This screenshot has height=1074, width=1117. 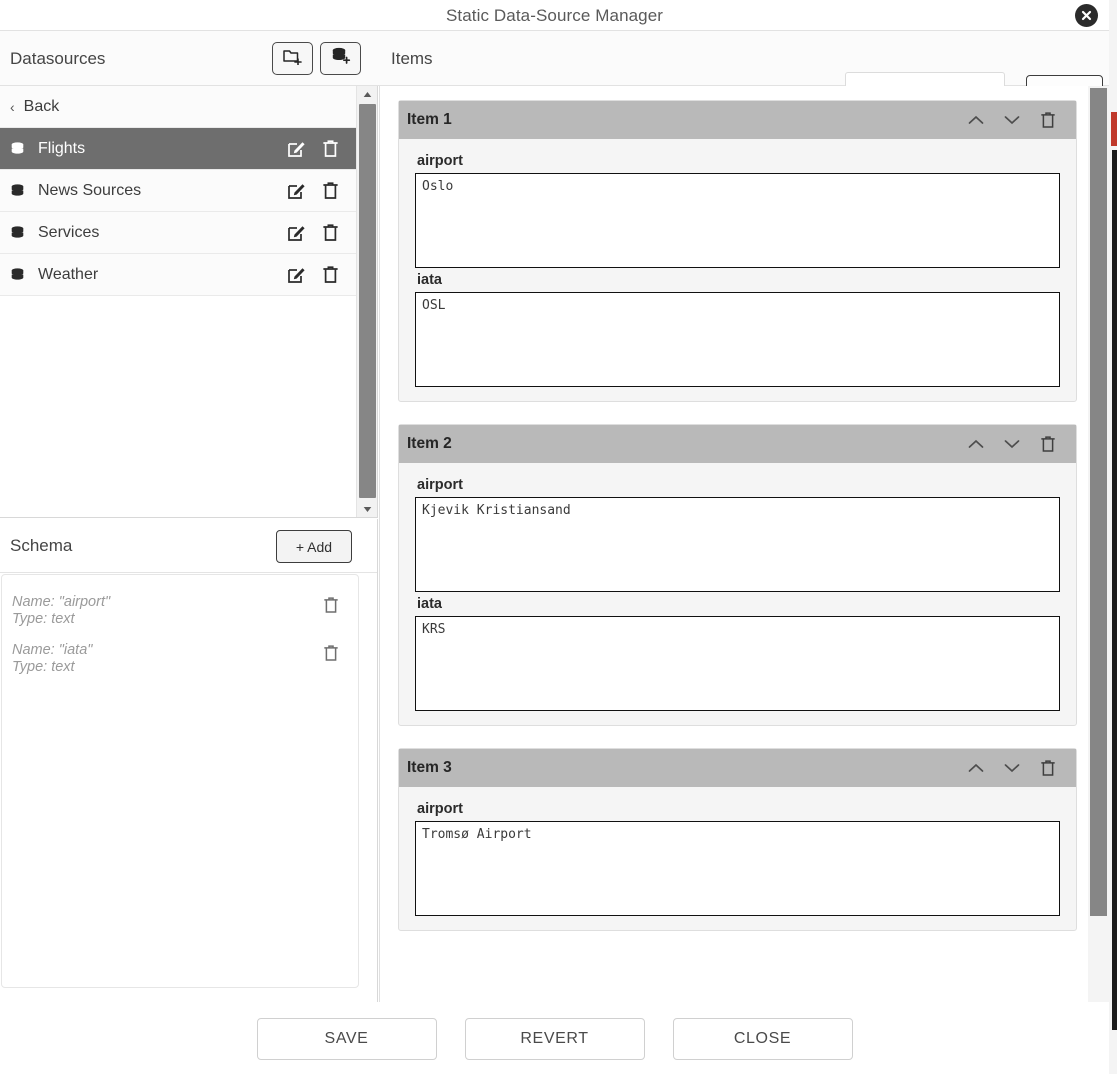 I want to click on scroll-down-arrow-icon, so click(x=367, y=509).